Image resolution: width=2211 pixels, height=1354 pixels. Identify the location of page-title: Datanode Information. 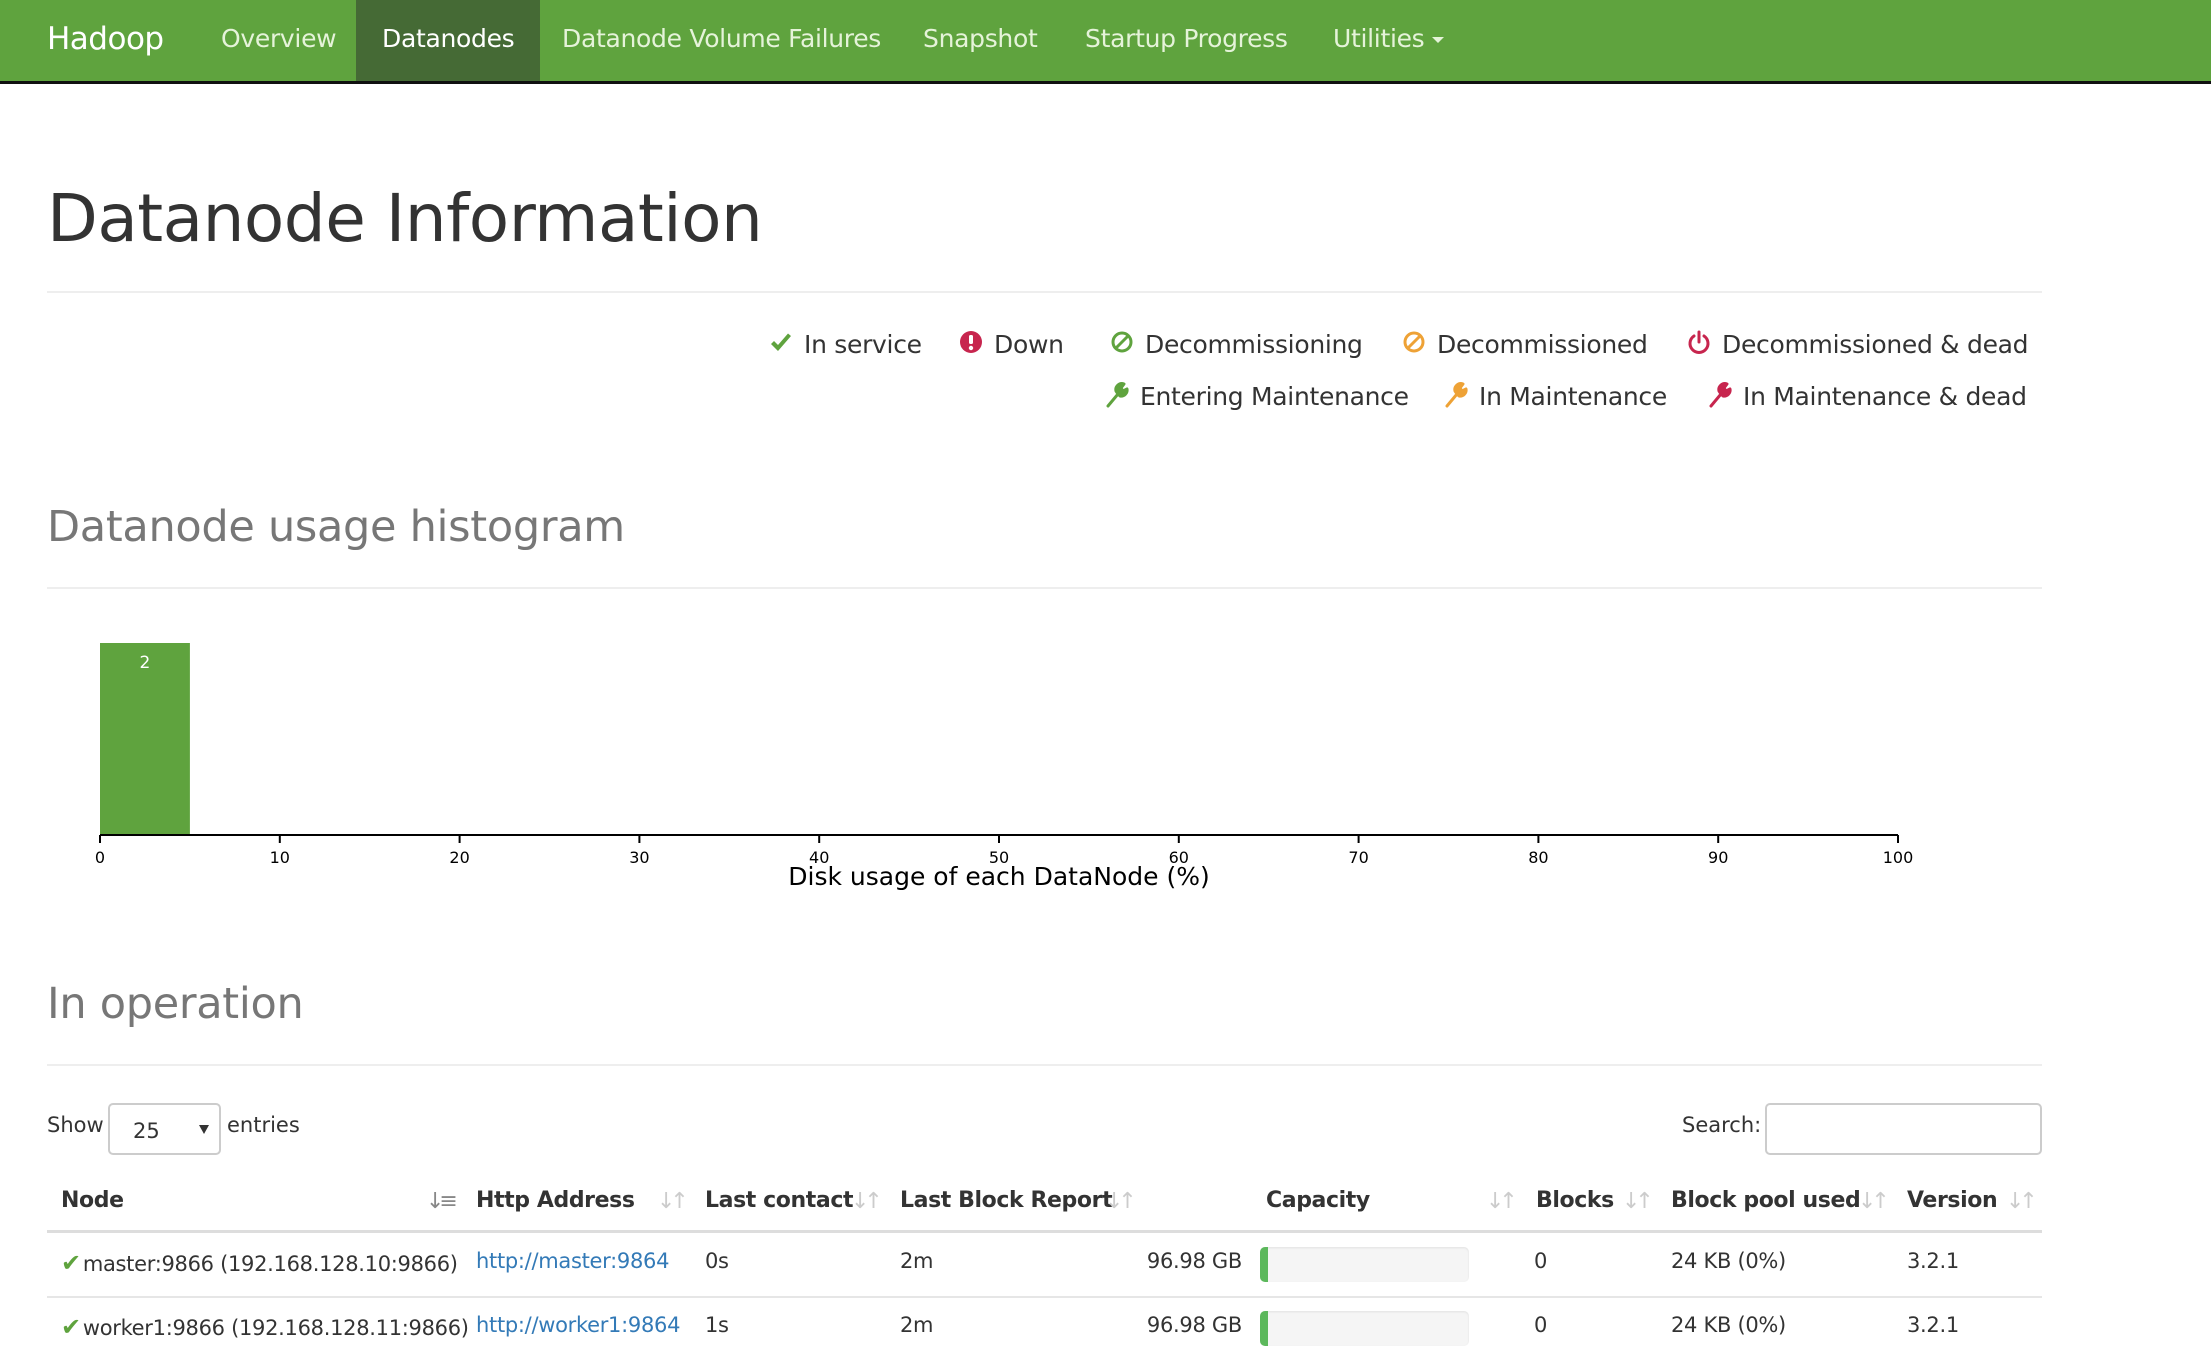
(405, 218).